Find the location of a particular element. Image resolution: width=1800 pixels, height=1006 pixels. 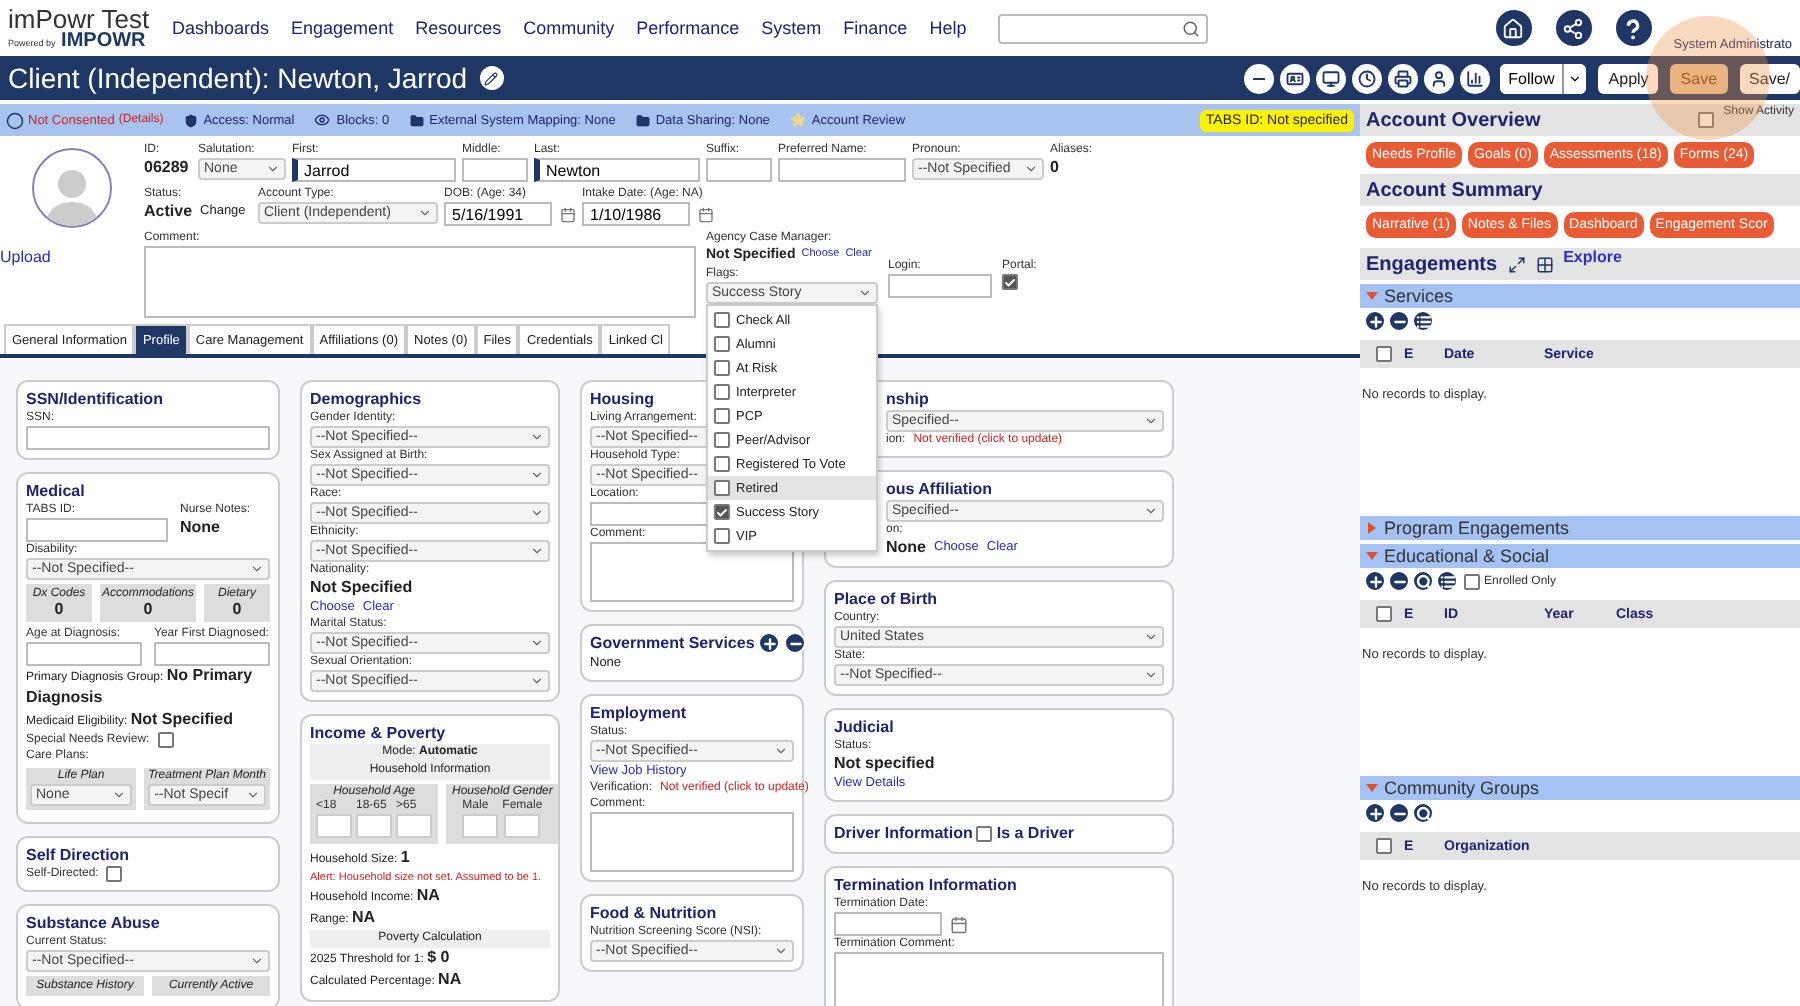

section-title: Food & Nutrition is located at coordinates (653, 913).